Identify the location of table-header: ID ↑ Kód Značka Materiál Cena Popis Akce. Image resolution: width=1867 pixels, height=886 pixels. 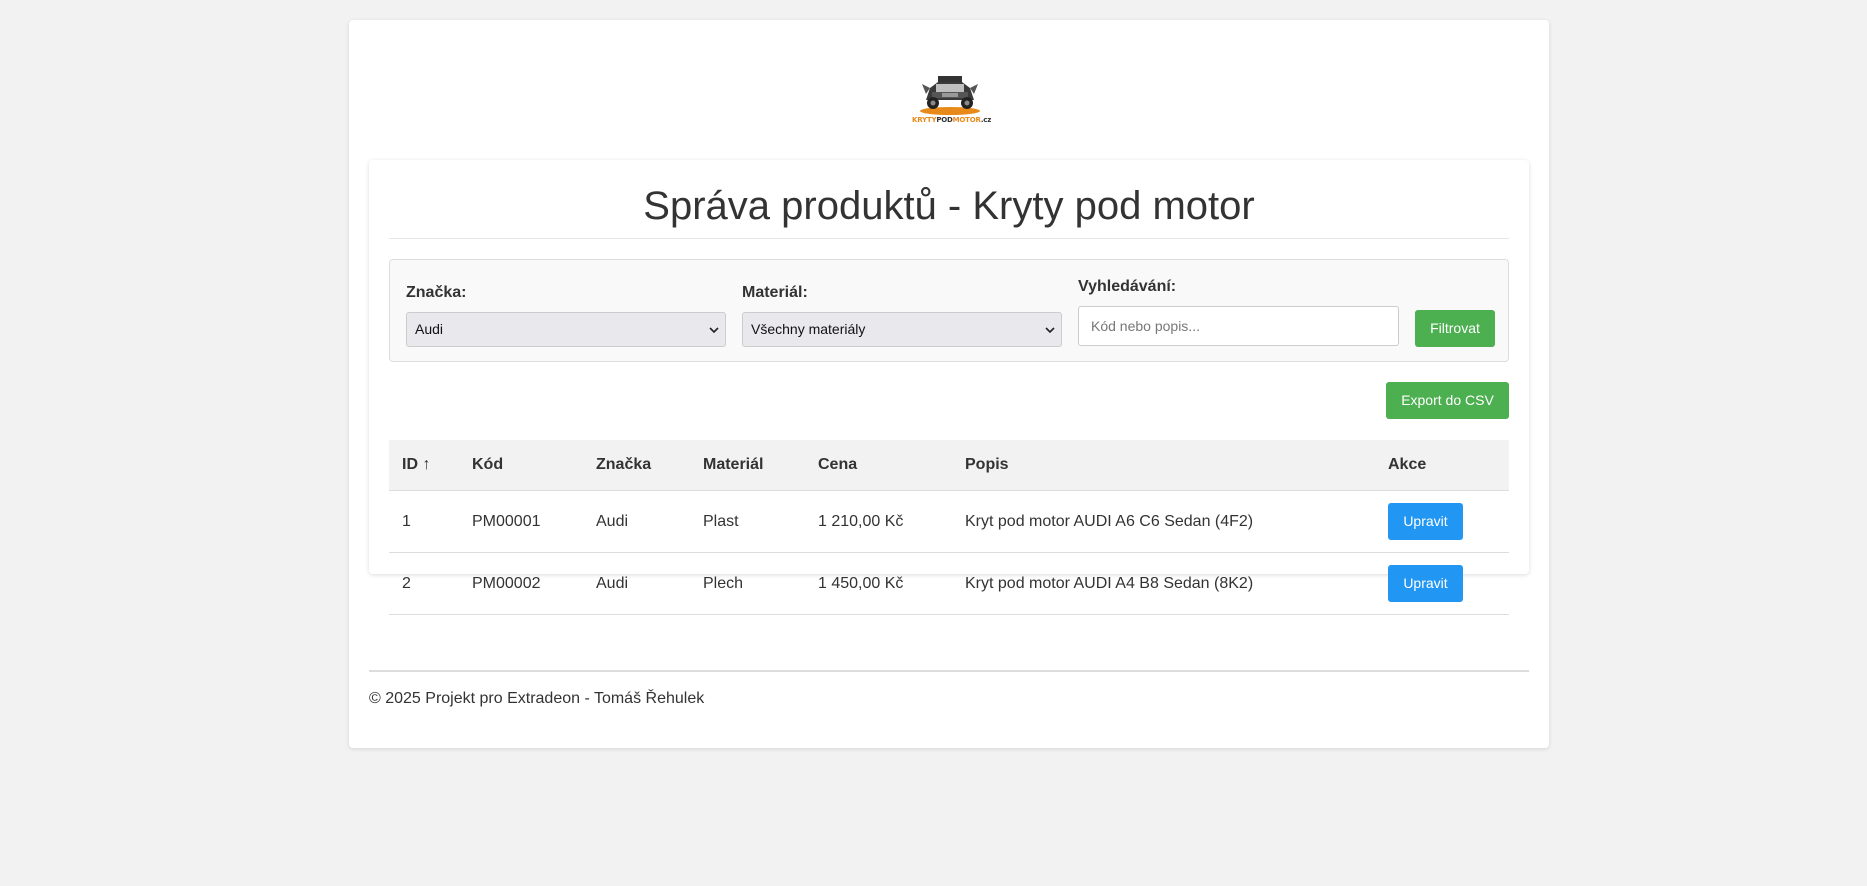
(949, 465).